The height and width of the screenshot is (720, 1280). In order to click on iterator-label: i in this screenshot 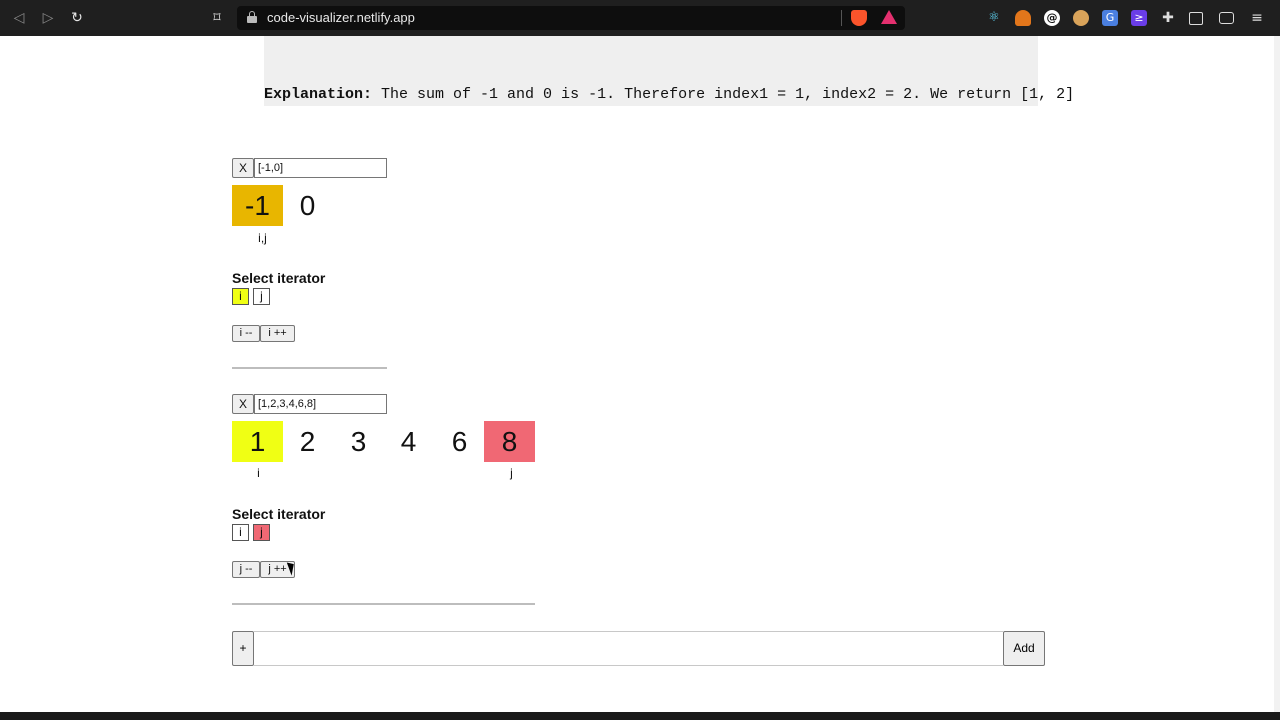, I will do `click(258, 473)`.